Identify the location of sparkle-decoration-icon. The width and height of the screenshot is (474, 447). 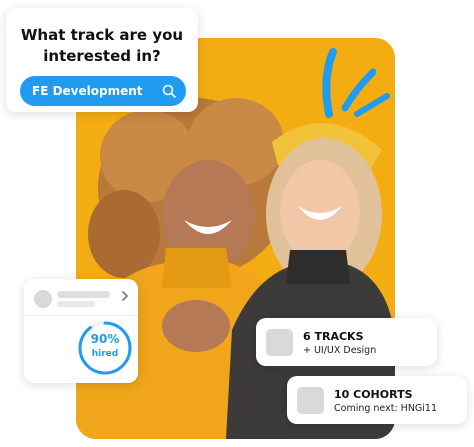
(356, 83).